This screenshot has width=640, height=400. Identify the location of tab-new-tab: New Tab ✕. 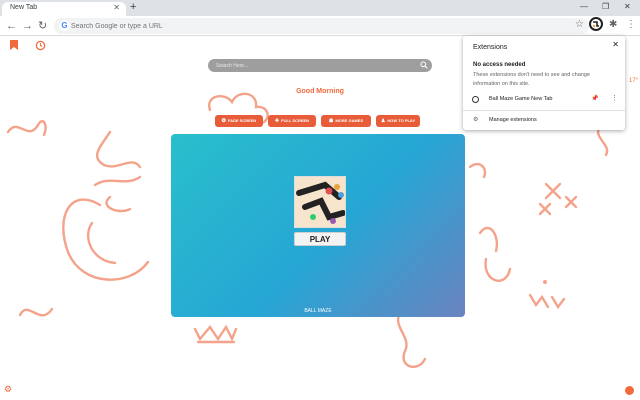
(64, 9).